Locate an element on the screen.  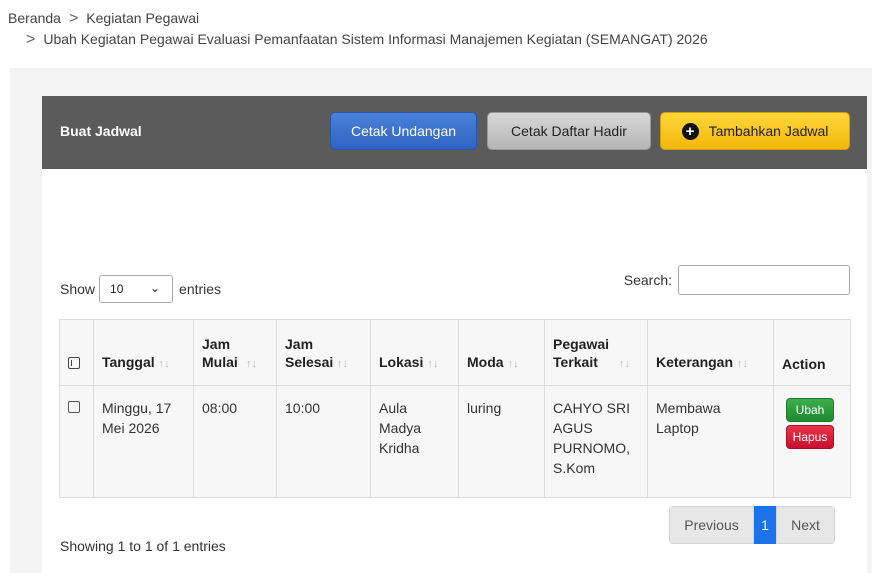
cell-keterangan: Membawa Laptop is located at coordinates (710, 441).